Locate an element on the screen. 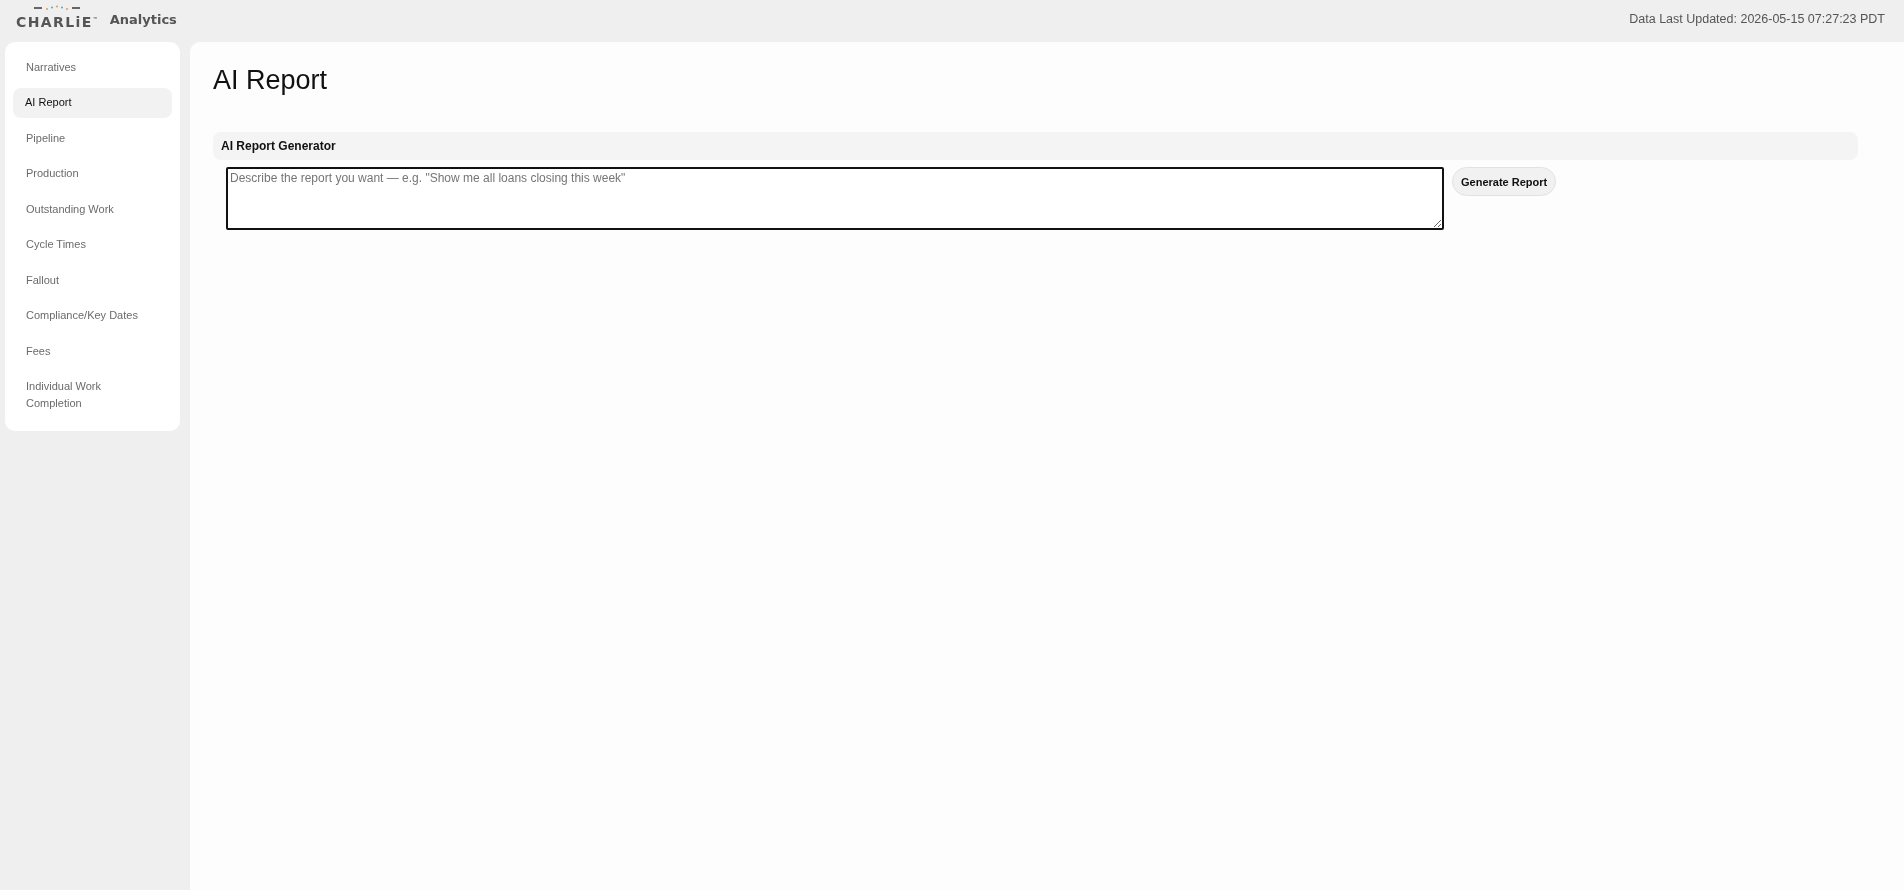 Image resolution: width=1904 pixels, height=890 pixels. report-prompt-field: Describe the report you want — e.g. "Show me all loans closing this week" is located at coordinates (835, 198).